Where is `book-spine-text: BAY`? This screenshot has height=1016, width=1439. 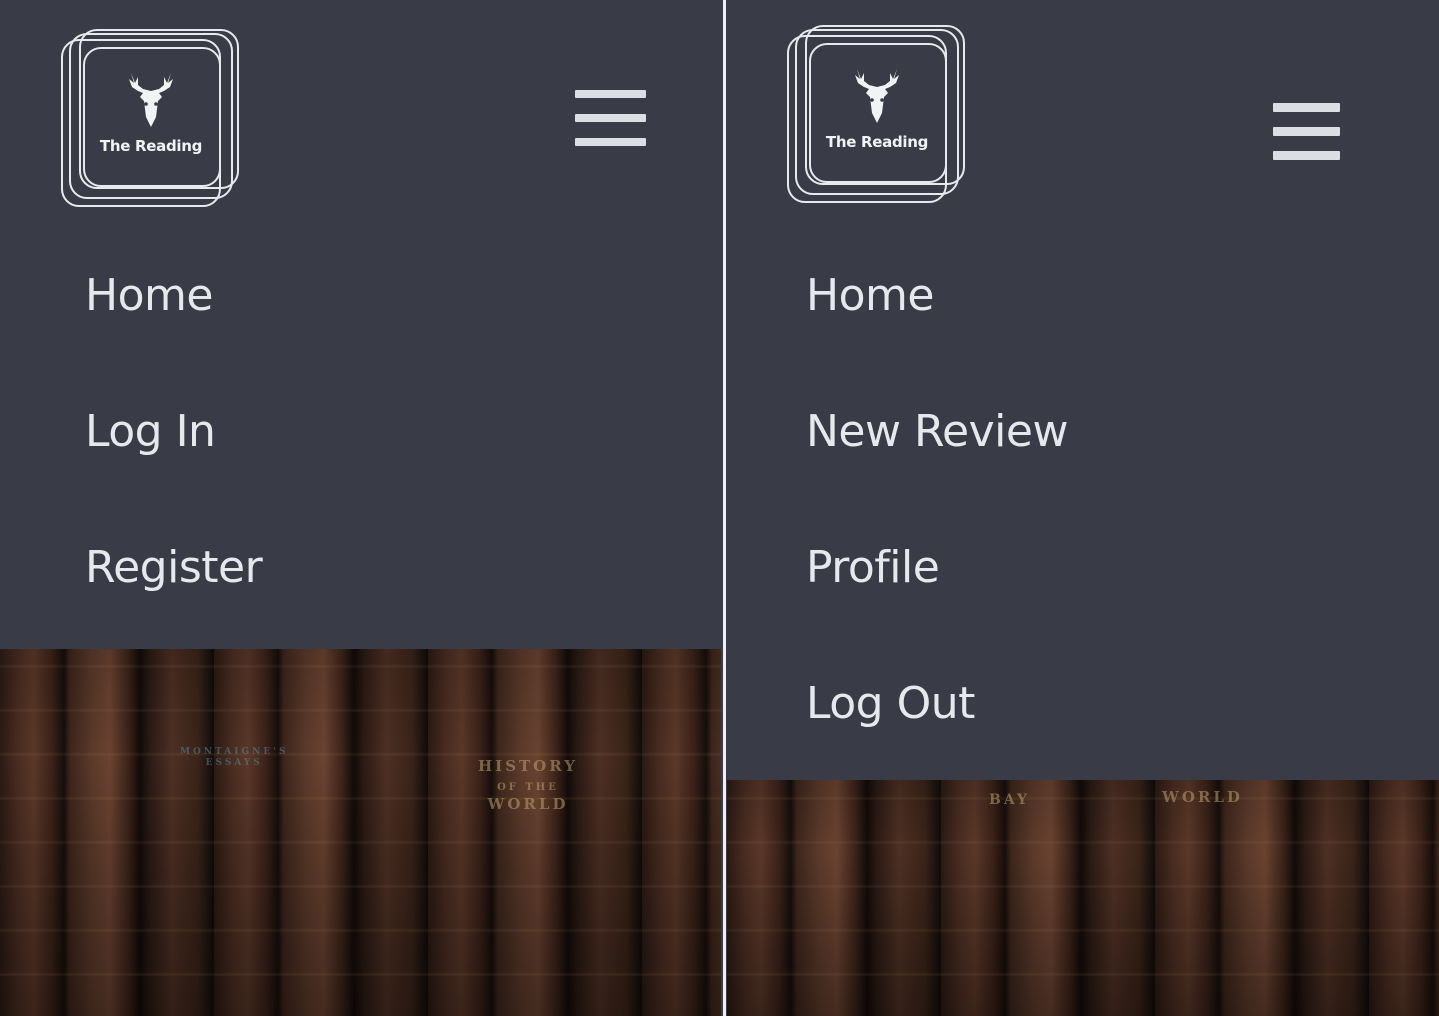
book-spine-text: BAY is located at coordinates (1009, 800).